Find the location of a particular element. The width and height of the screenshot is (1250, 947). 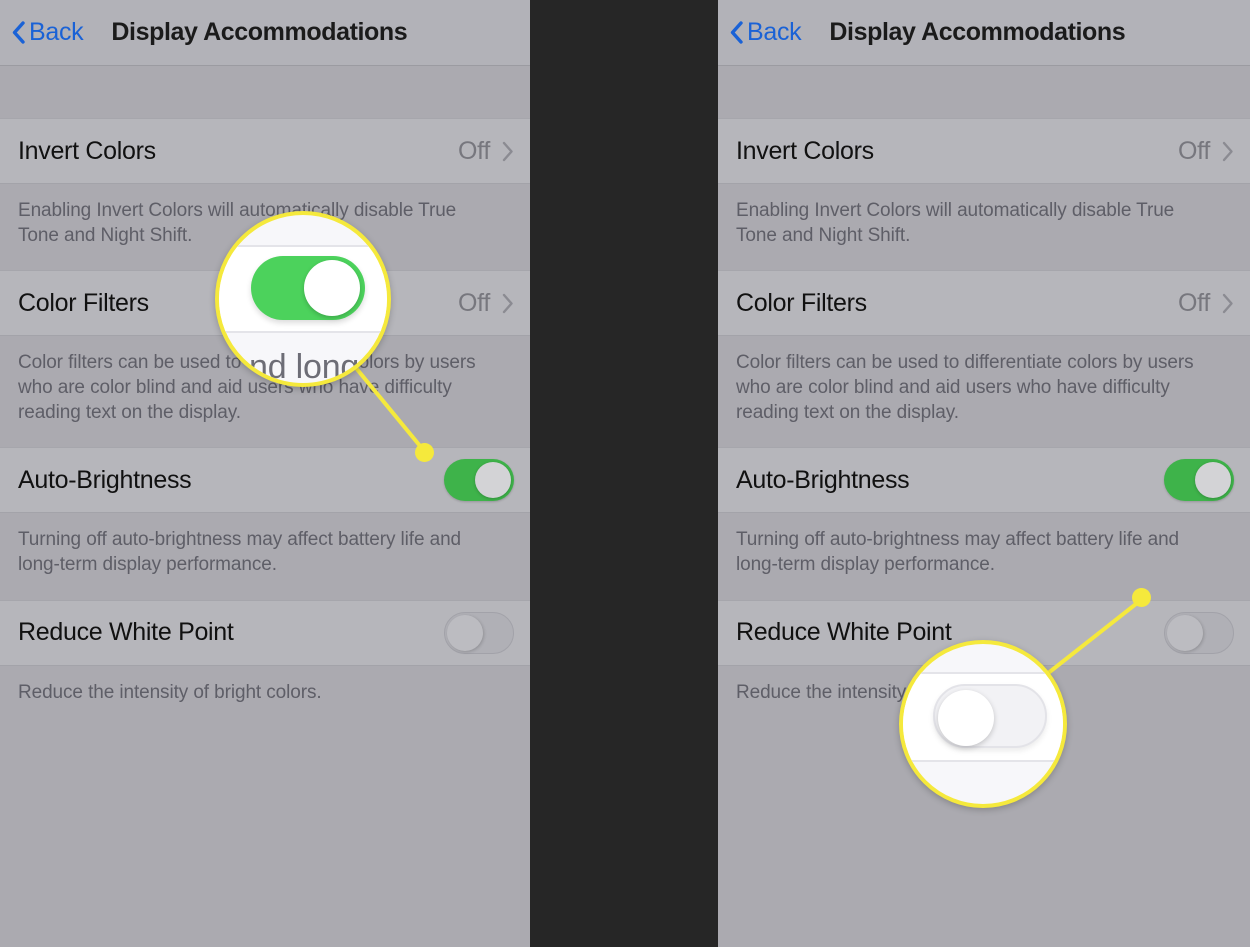

list-top-spacer-left is located at coordinates (265, 92).